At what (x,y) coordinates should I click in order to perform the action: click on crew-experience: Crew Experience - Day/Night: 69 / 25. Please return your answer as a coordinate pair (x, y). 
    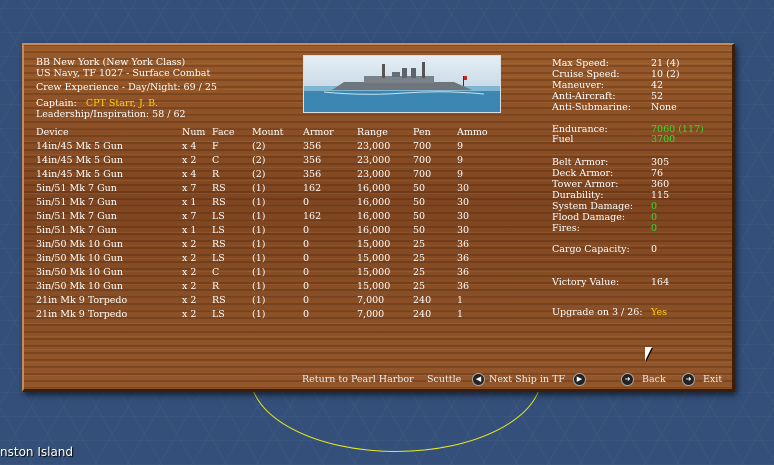
    Looking at the image, I should click on (126, 87).